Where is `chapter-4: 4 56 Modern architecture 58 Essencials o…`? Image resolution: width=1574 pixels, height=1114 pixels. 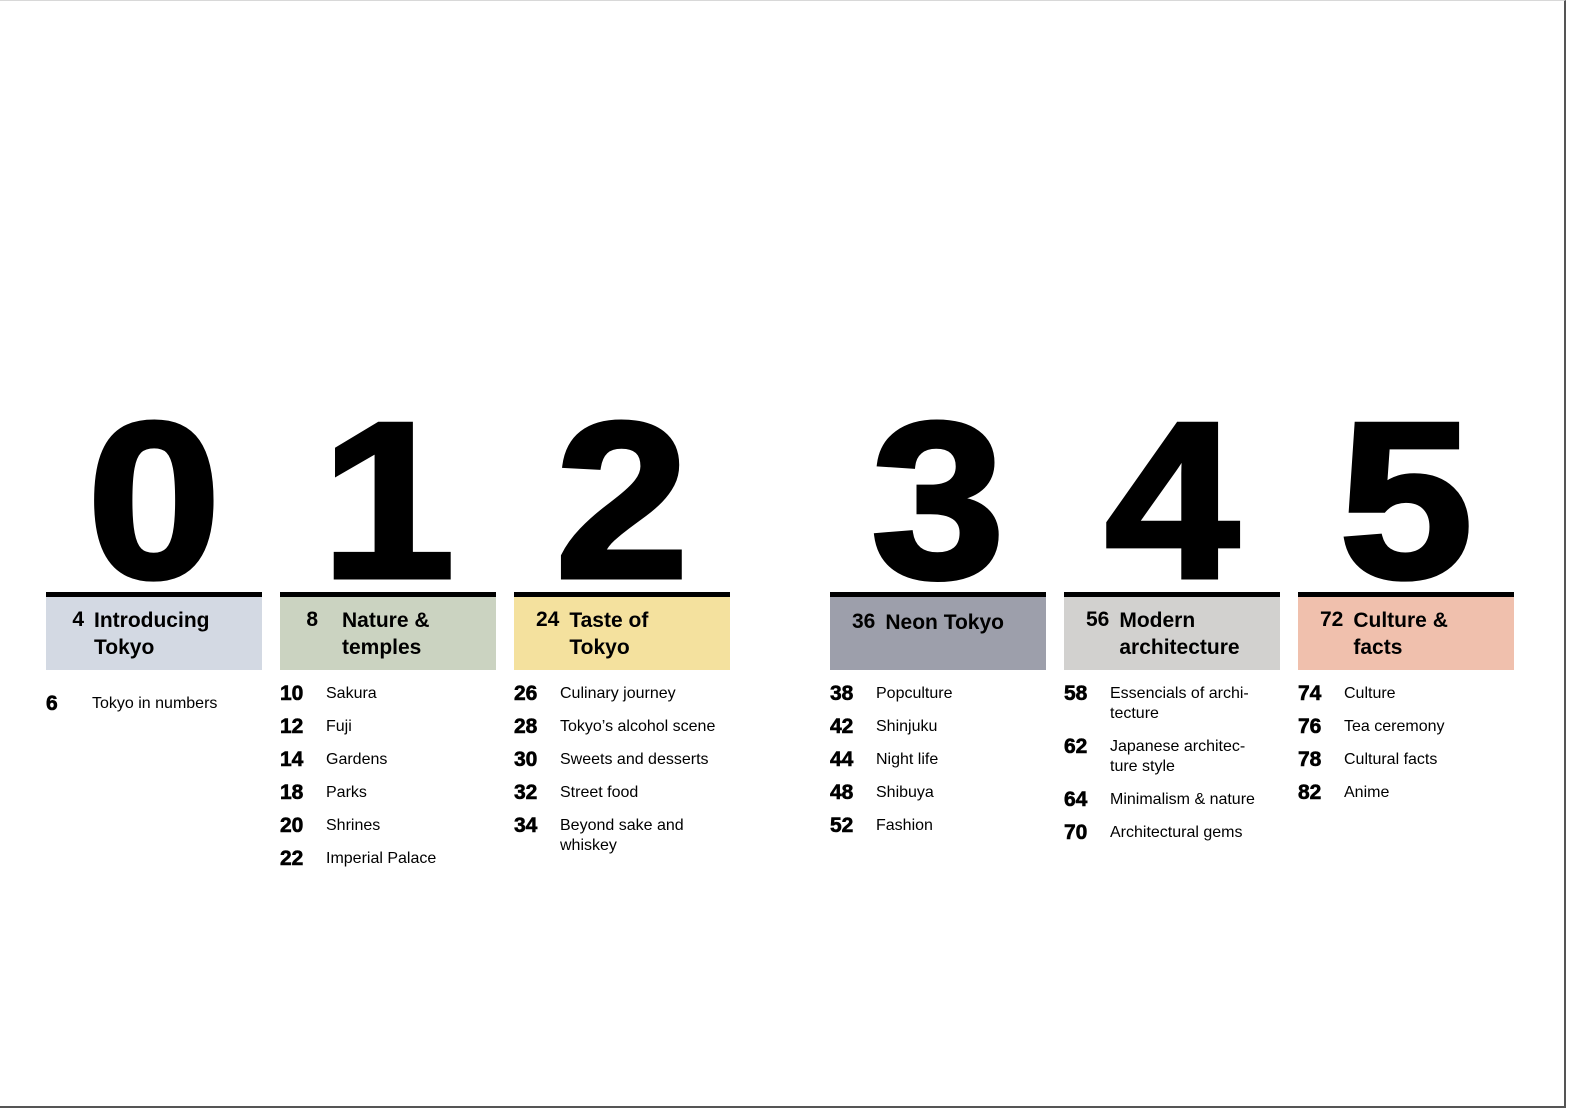 chapter-4: 4 56 Modern architecture 58 Essencials o… is located at coordinates (1172, 618).